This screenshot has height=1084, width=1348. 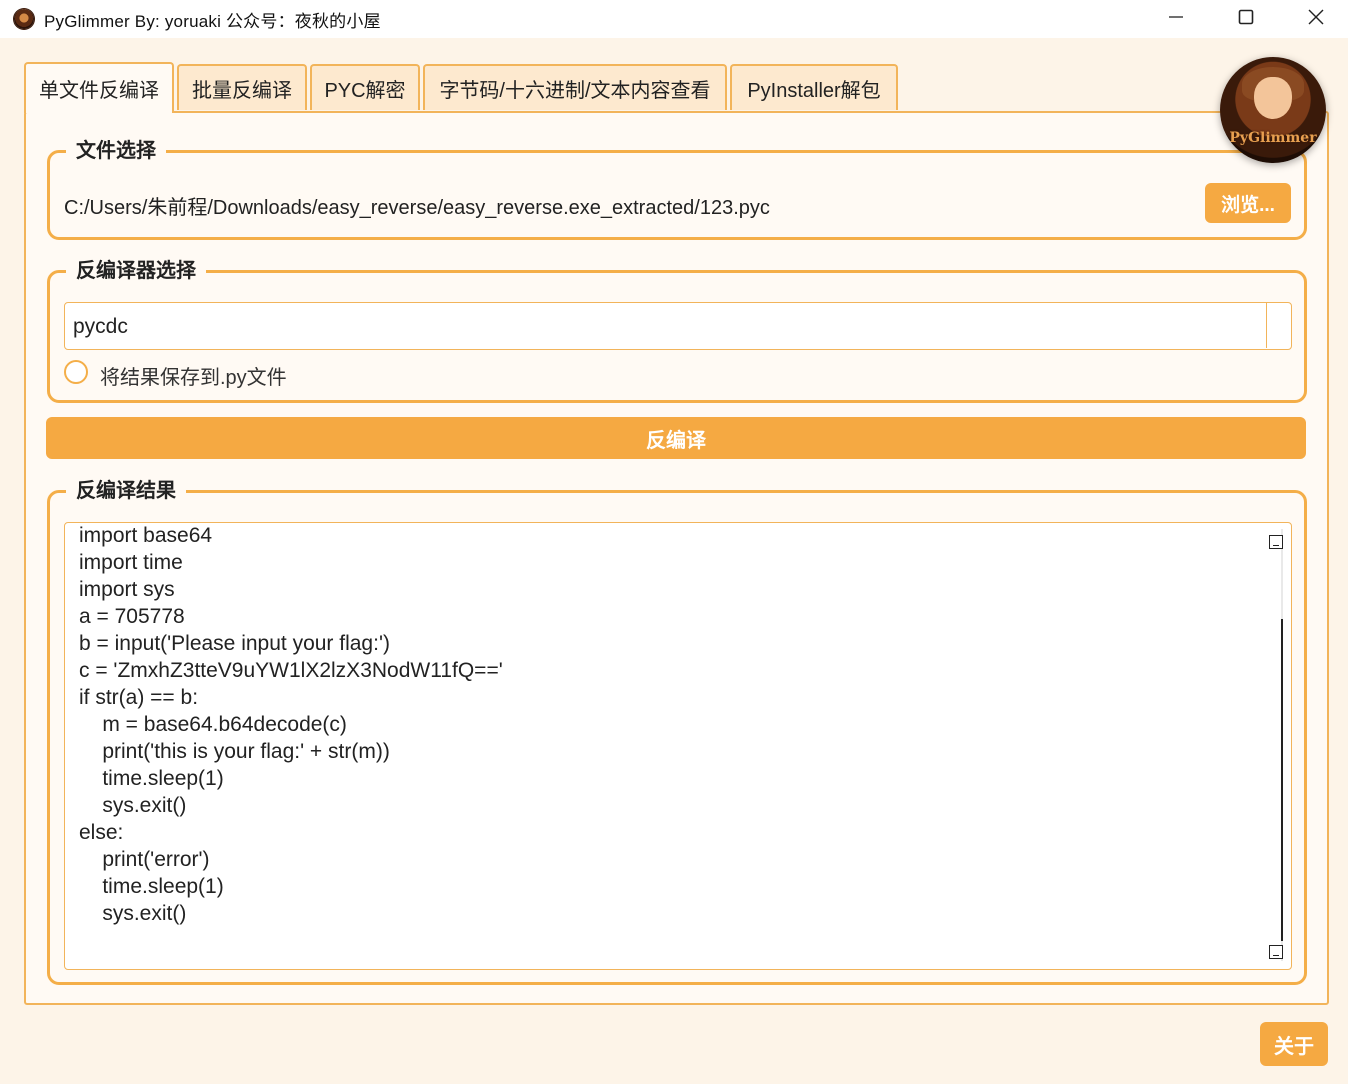 What do you see at coordinates (1282, 780) in the screenshot?
I see `scrollbar-thumb` at bounding box center [1282, 780].